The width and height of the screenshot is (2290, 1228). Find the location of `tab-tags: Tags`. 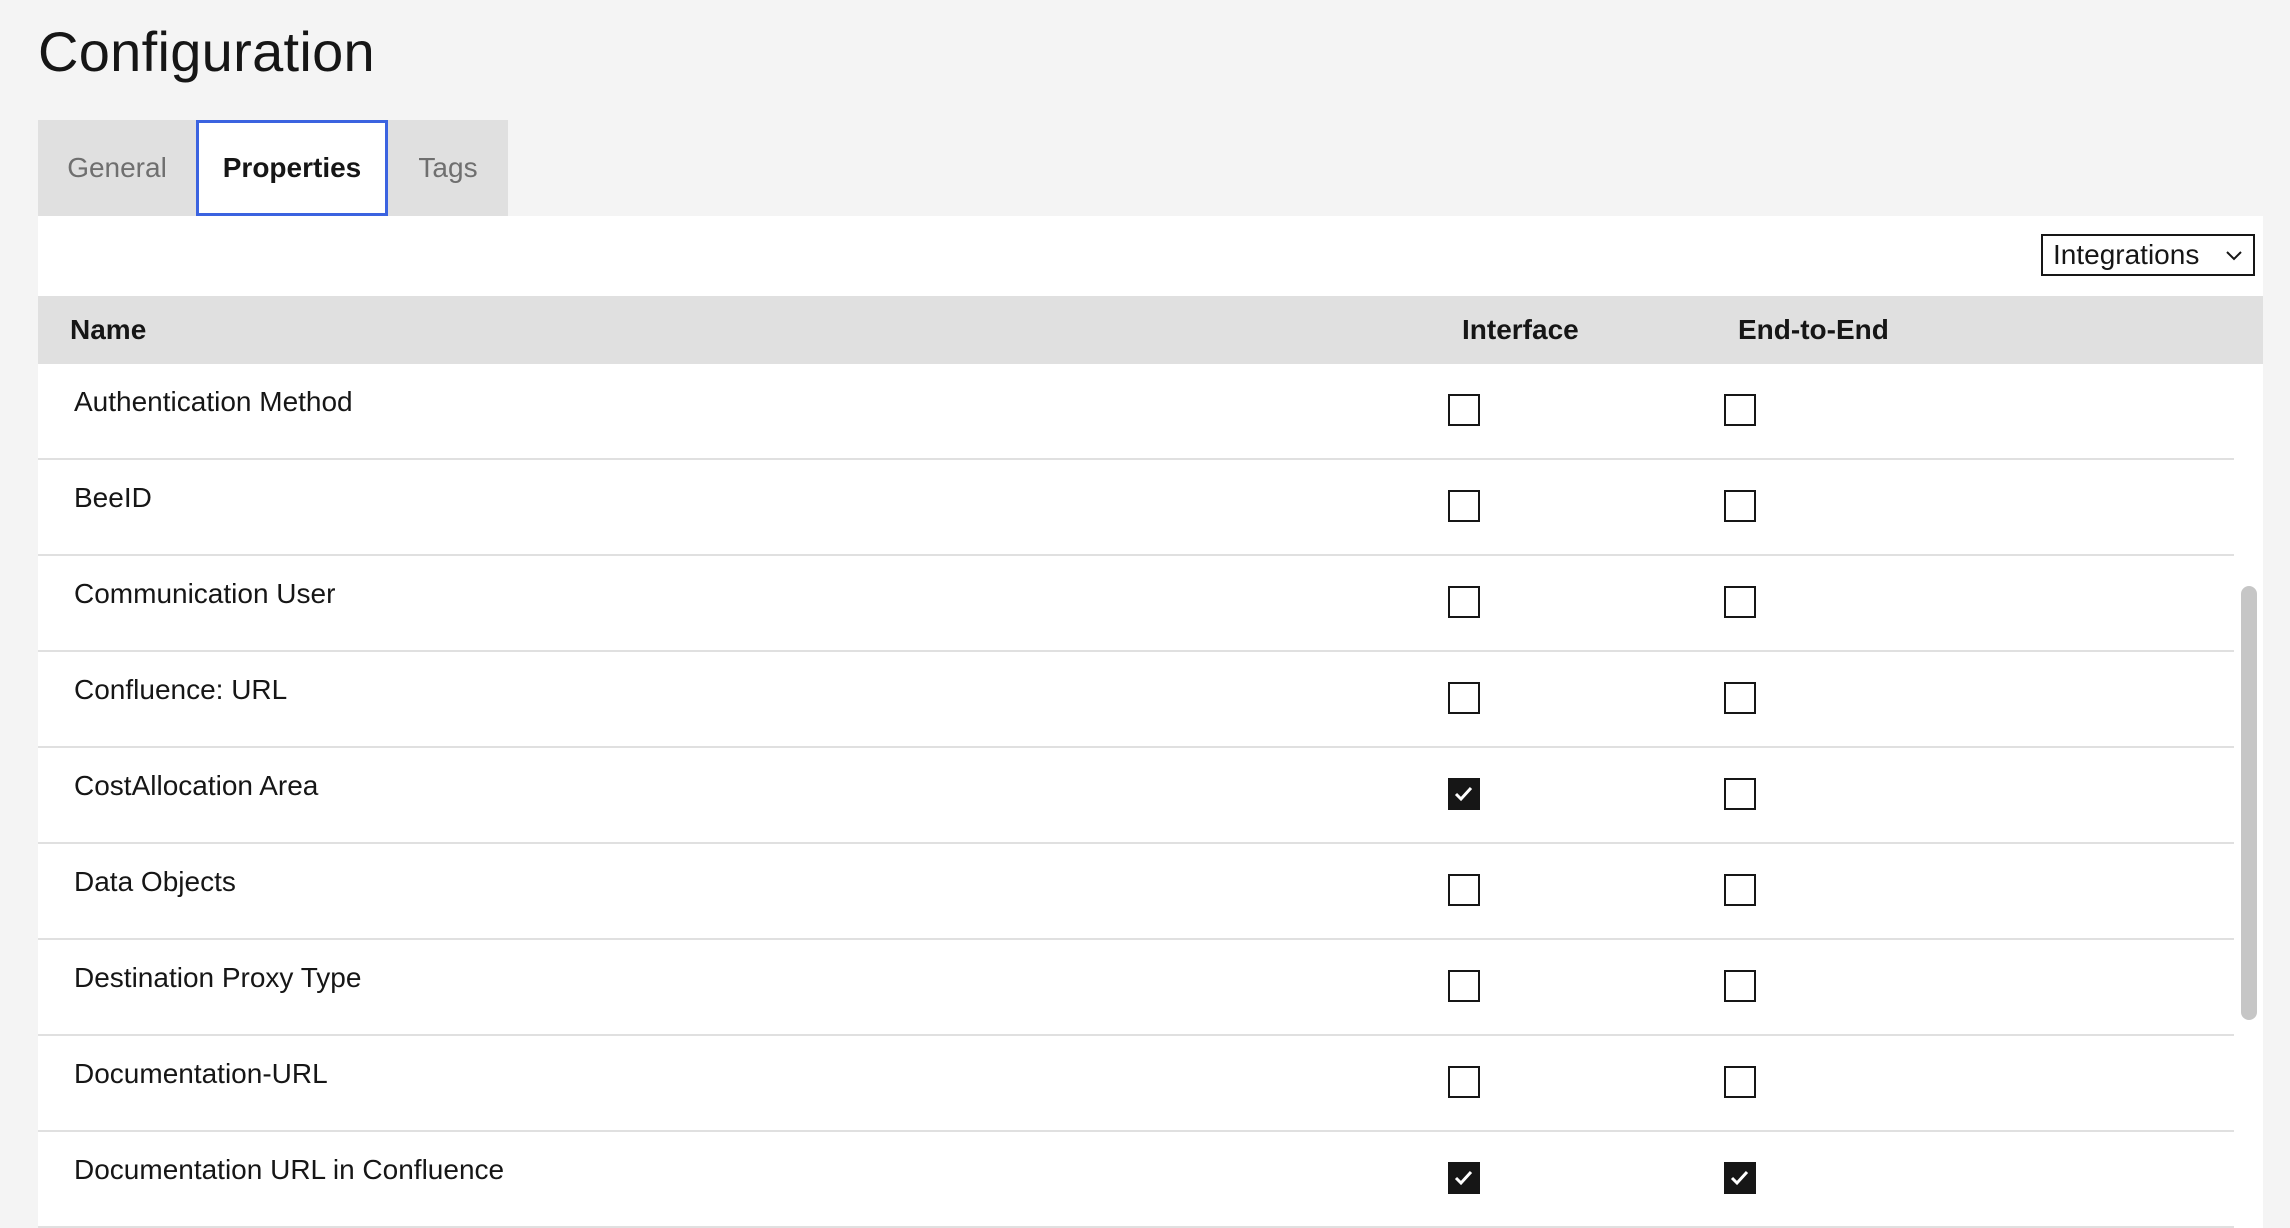

tab-tags: Tags is located at coordinates (448, 168).